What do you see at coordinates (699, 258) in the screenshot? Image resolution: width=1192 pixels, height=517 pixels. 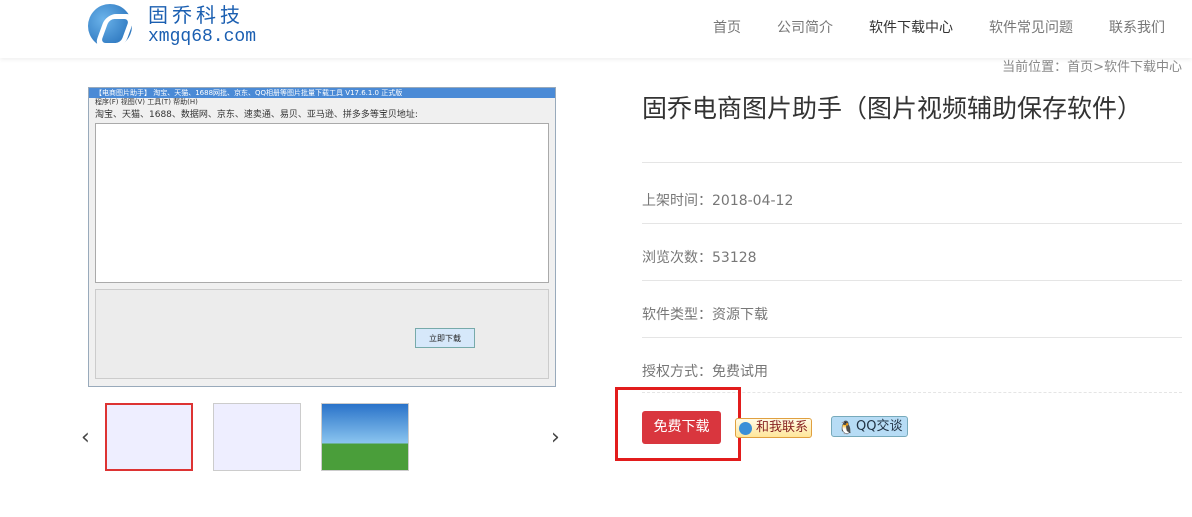 I see `view-count: 浏览次数：53128` at bounding box center [699, 258].